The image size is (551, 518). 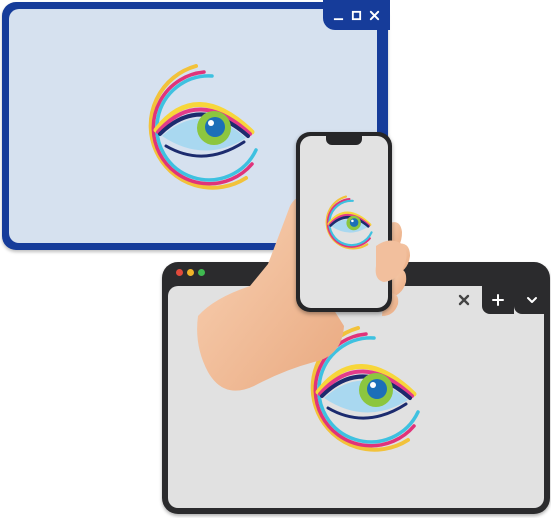 What do you see at coordinates (391, 261) in the screenshot?
I see `thumb` at bounding box center [391, 261].